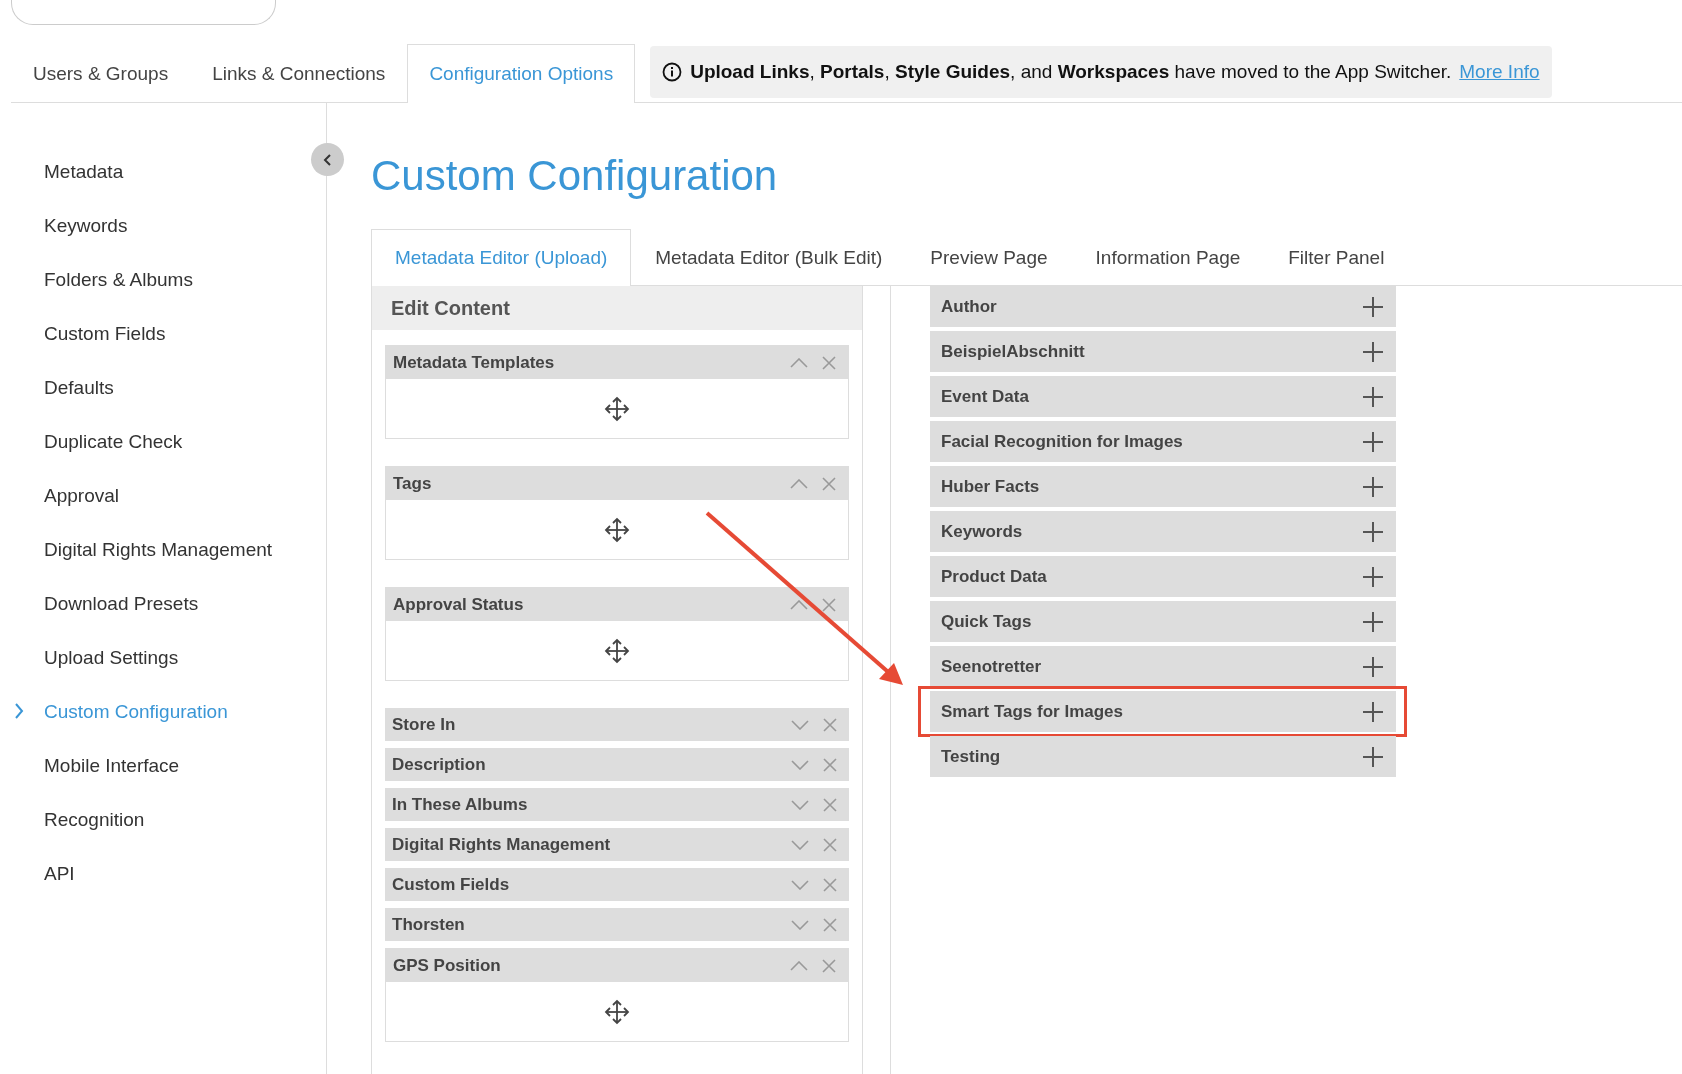 The height and width of the screenshot is (1074, 1682). What do you see at coordinates (1062, 441) in the screenshot?
I see `section-title: Facial Recognition for Images` at bounding box center [1062, 441].